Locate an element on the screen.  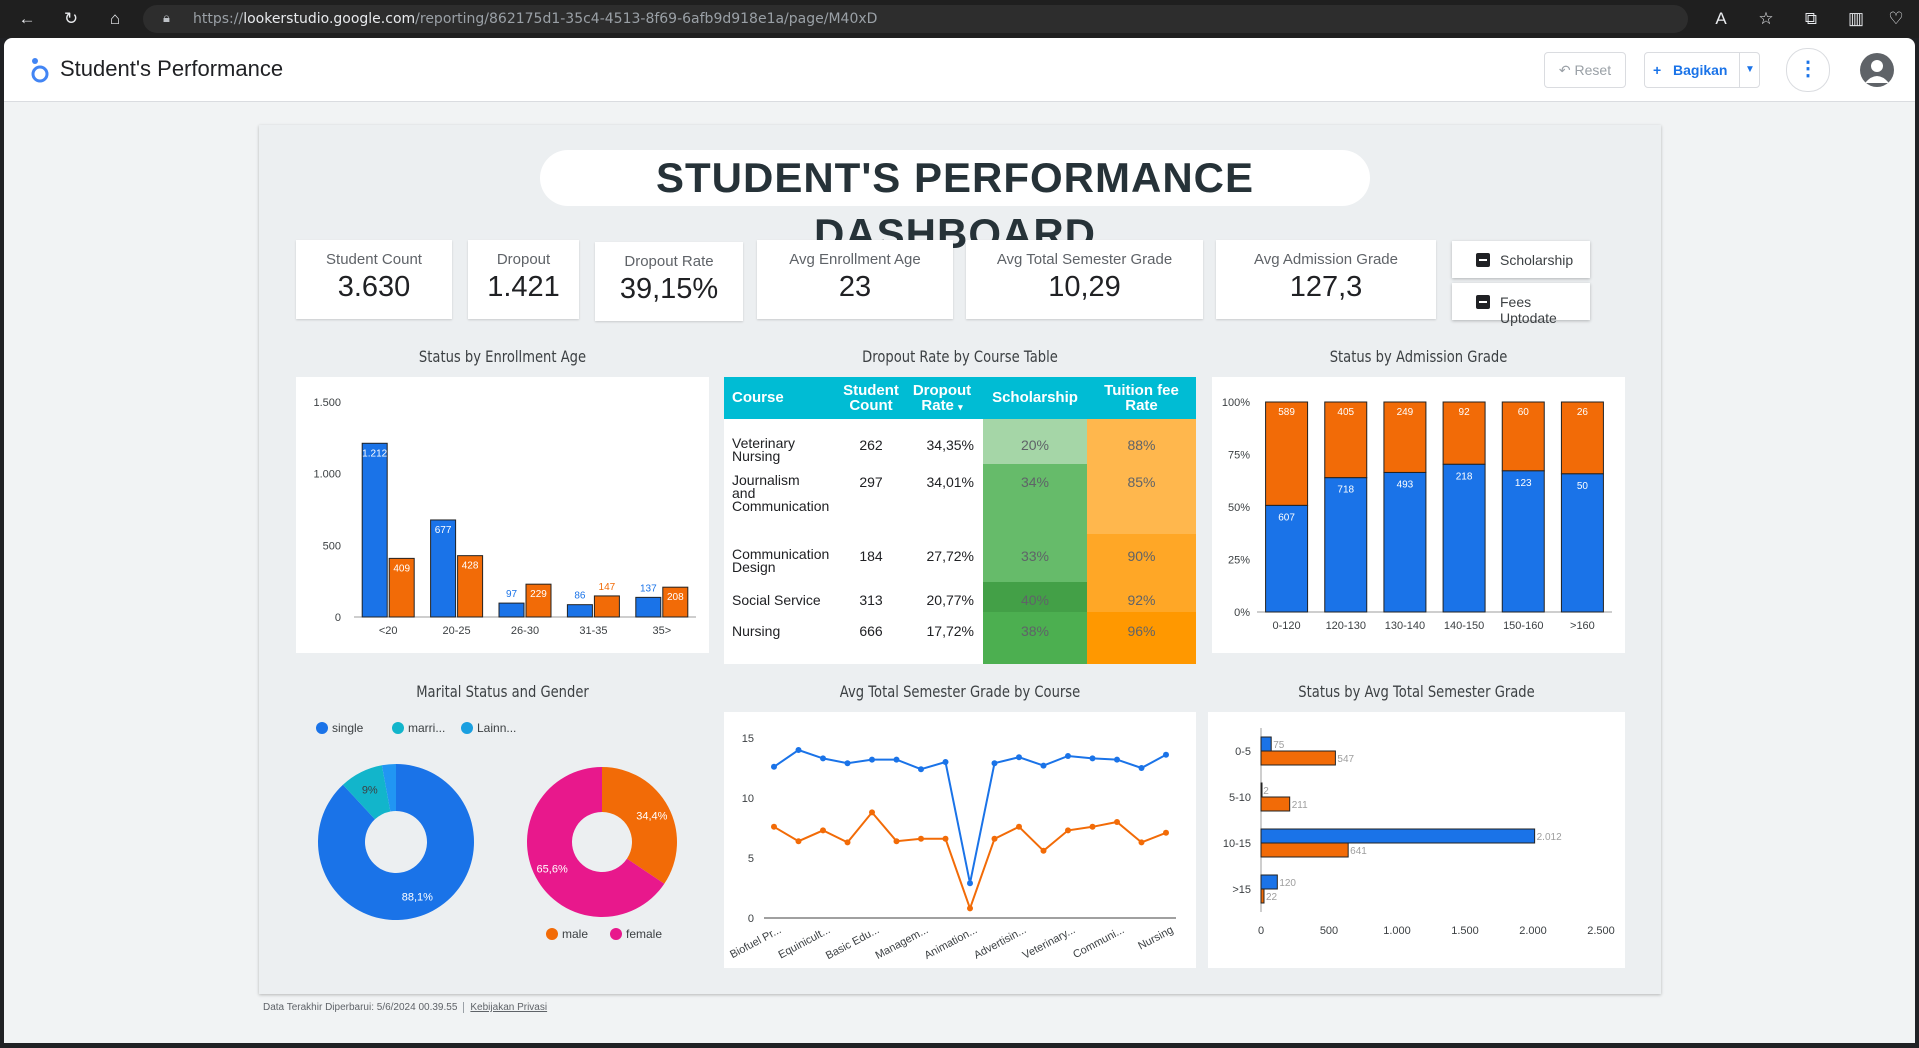
x-tick-label: 26-30 is located at coordinates (525, 631).